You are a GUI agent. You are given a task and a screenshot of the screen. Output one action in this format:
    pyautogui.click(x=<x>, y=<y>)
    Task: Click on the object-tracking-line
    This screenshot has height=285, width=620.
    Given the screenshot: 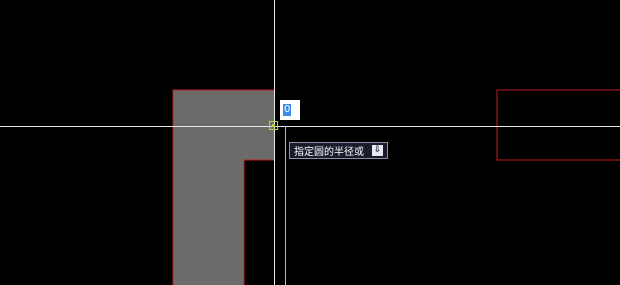 What is the action you would take?
    pyautogui.click(x=285, y=205)
    